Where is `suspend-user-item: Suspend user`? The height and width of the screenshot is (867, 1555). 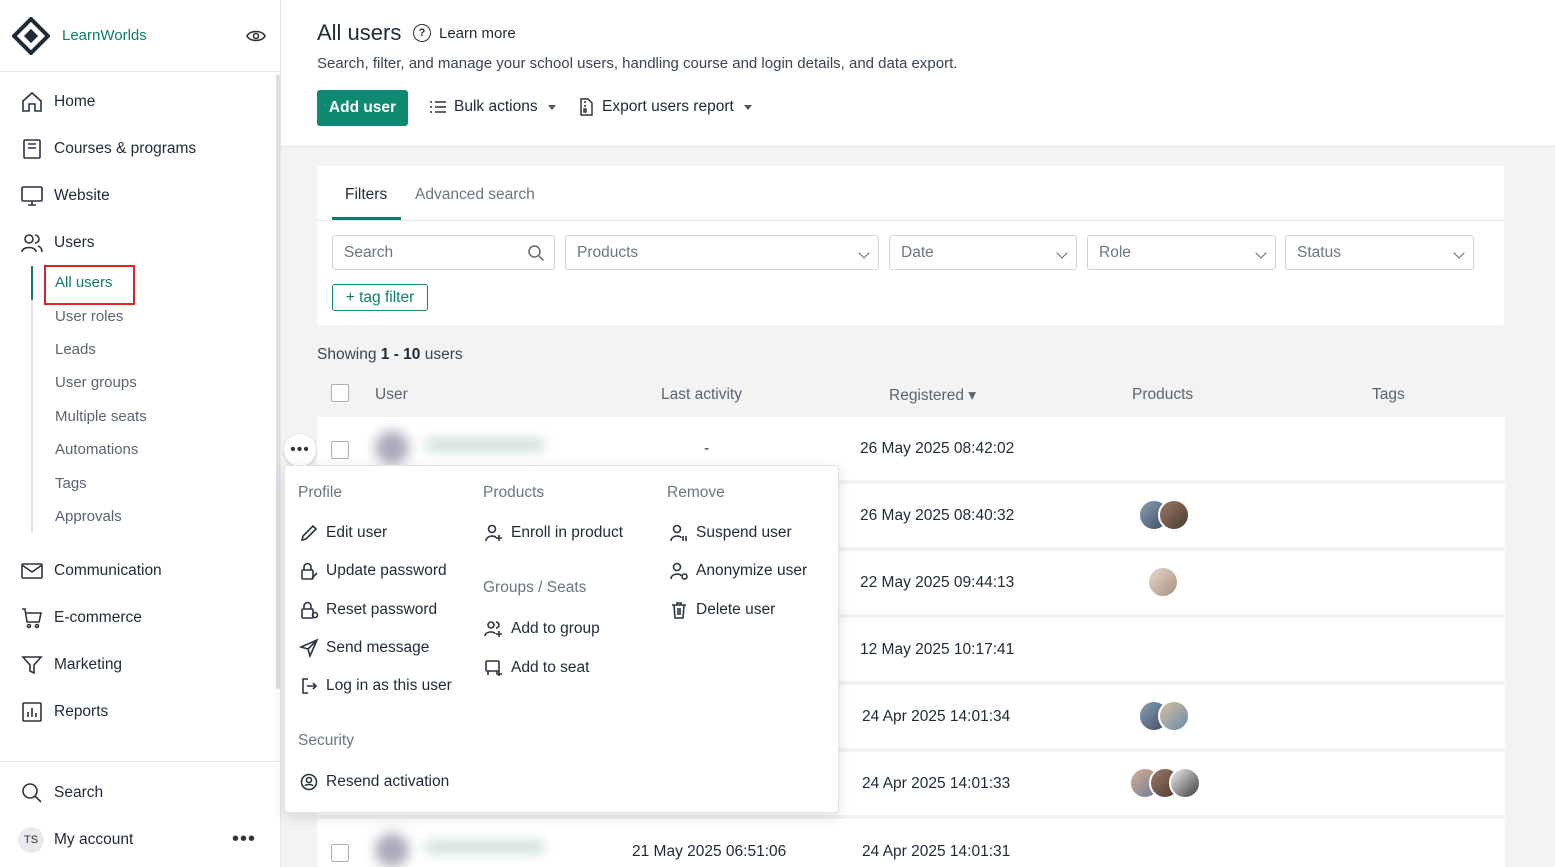 suspend-user-item: Suspend user is located at coordinates (730, 533).